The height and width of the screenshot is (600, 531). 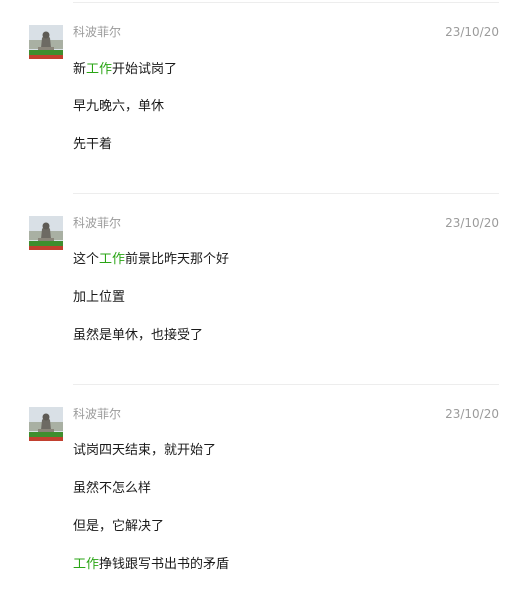 I want to click on post-text-line: 试岗四天结束，就开始了, so click(x=145, y=450).